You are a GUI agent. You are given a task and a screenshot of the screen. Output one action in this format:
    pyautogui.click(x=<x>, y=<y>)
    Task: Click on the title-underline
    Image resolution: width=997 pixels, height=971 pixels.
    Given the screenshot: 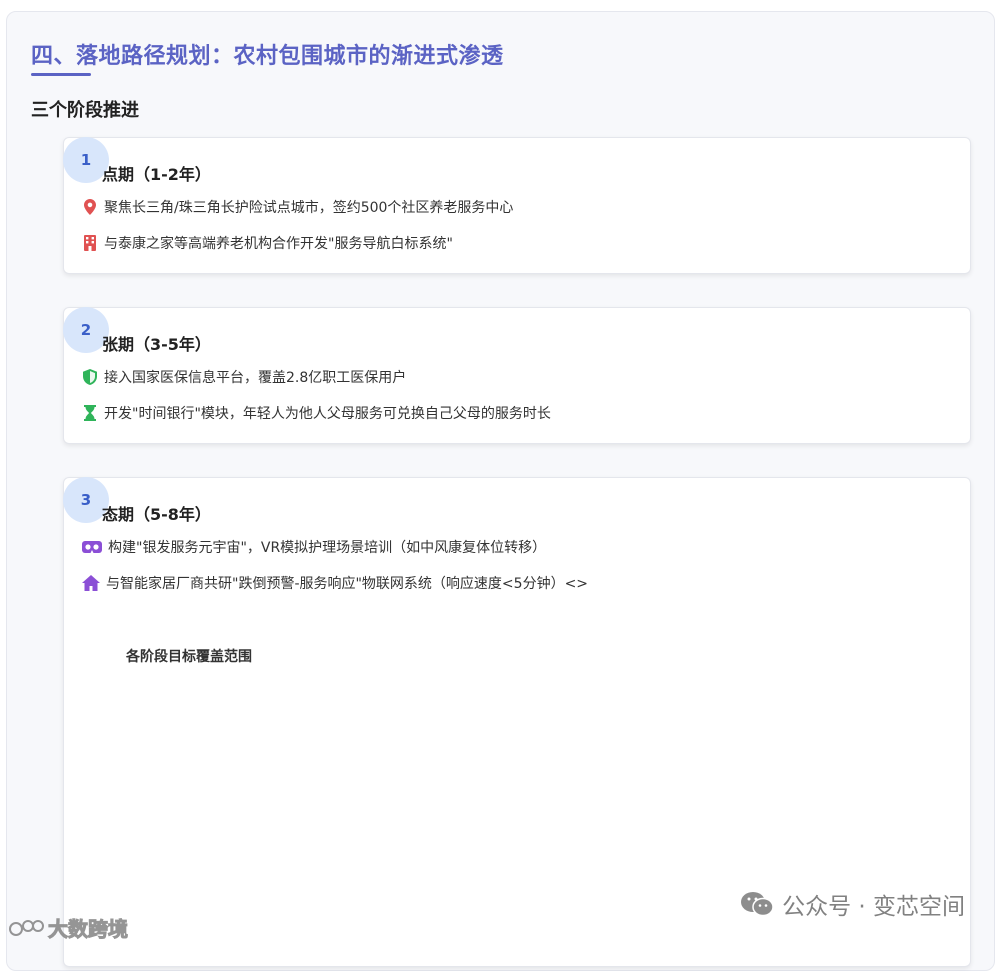 What is the action you would take?
    pyautogui.click(x=61, y=74)
    